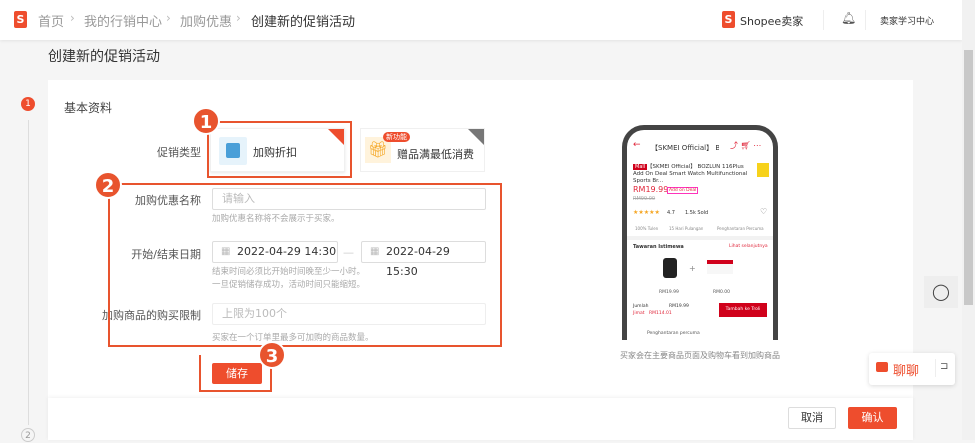 This screenshot has height=443, width=975. I want to click on watch-image, so click(670, 268).